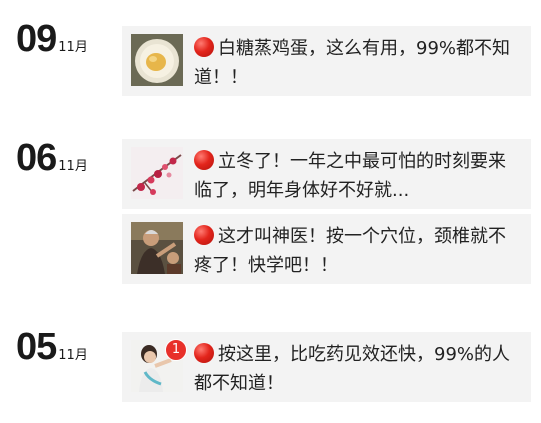 The height and width of the screenshot is (423, 541). I want to click on article-card: 白糖蒸鸡蛋，这么有用，99%都不知道！！, so click(326, 61).